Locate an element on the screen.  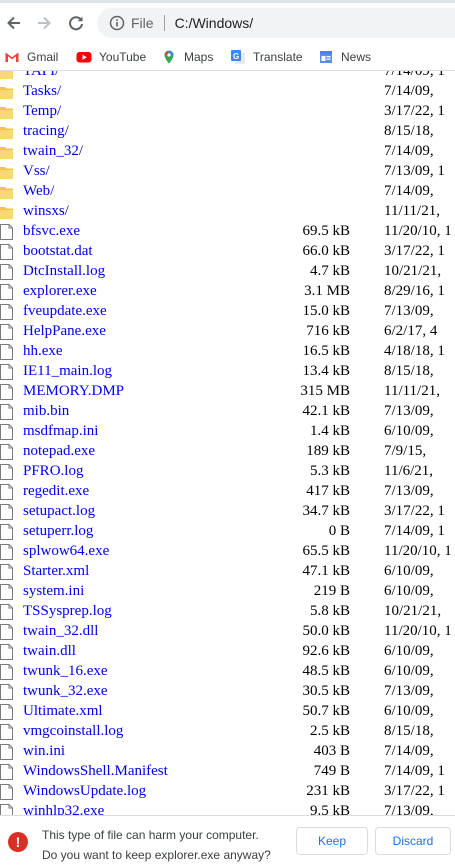
address-bar: File C:/Windows/ is located at coordinates (276, 23).